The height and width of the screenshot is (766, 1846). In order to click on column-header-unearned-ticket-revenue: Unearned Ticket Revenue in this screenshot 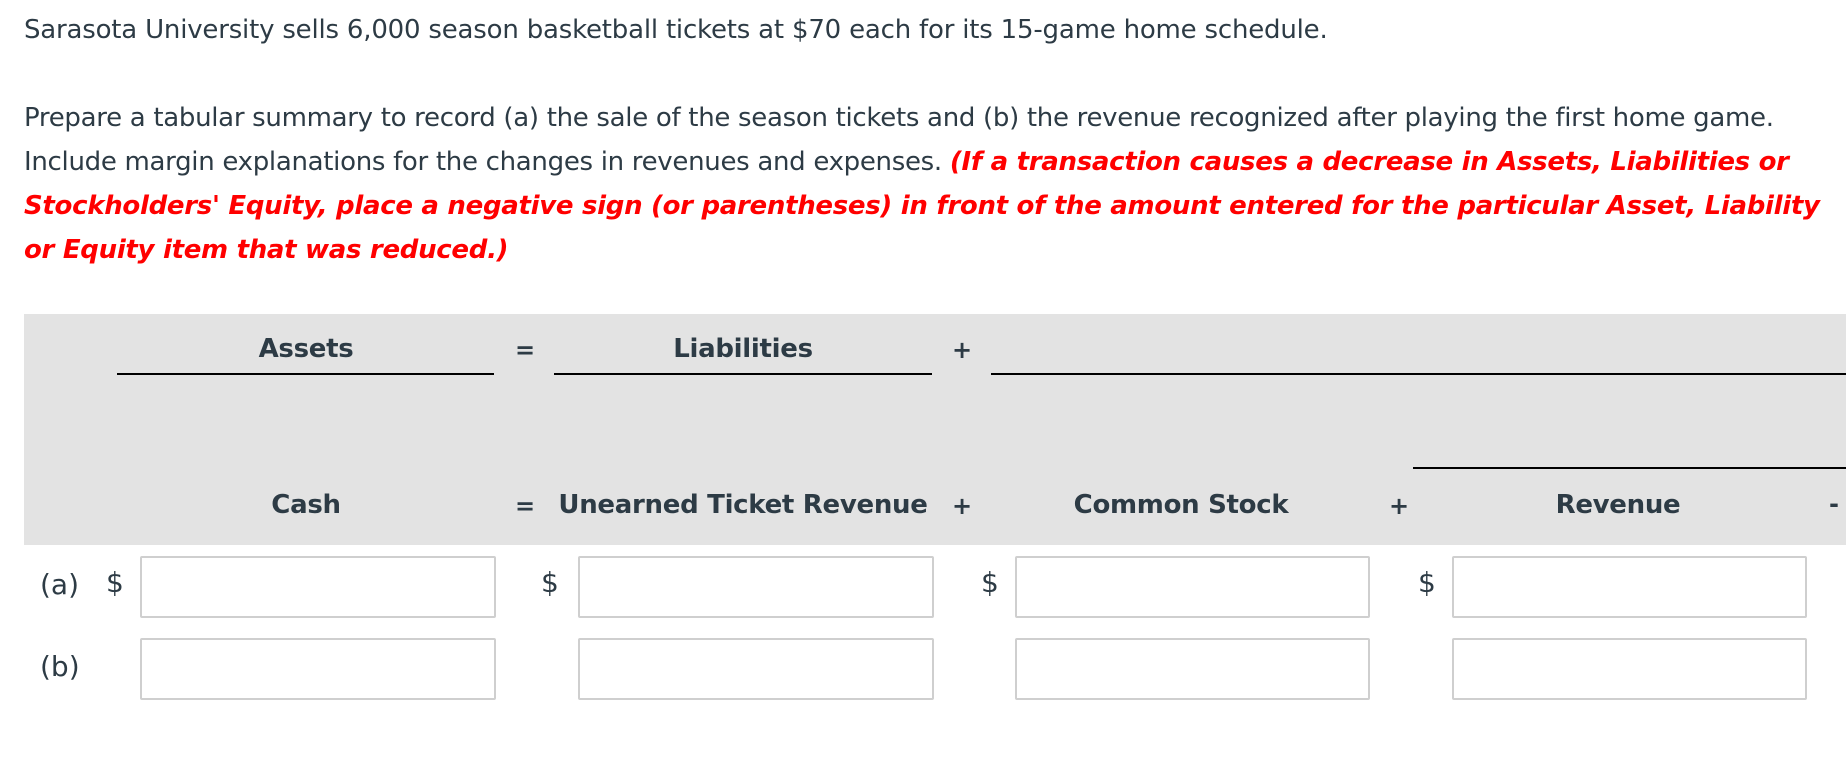, I will do `click(743, 505)`.